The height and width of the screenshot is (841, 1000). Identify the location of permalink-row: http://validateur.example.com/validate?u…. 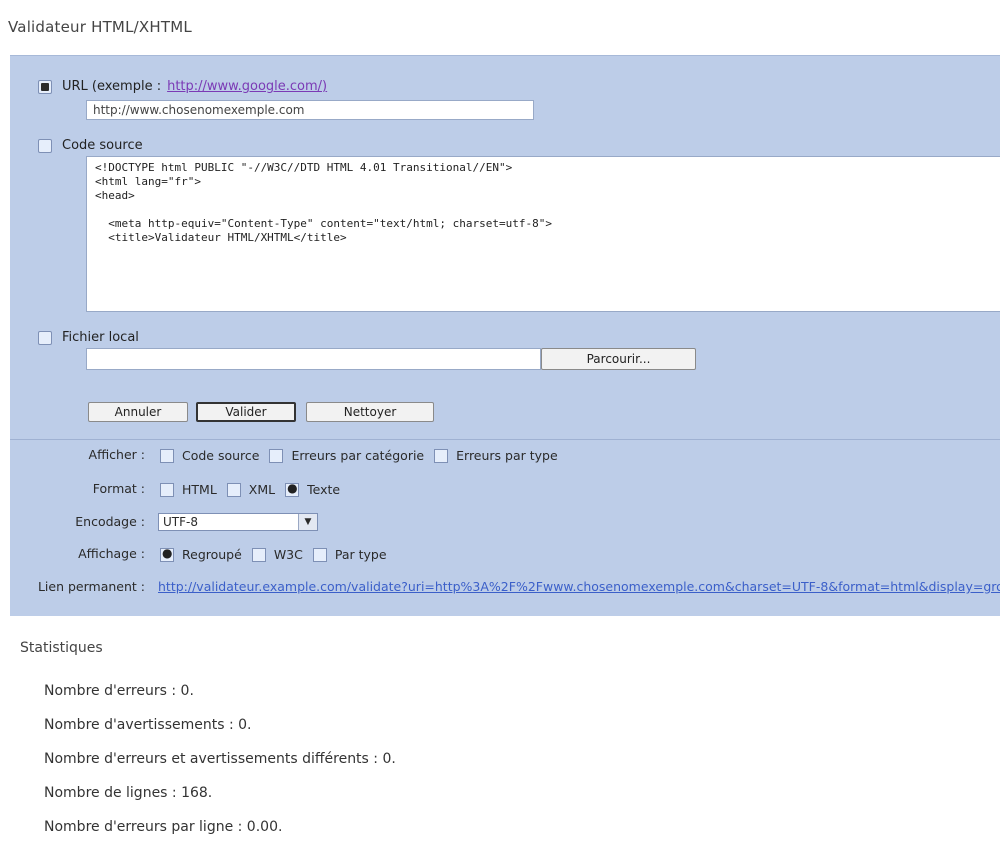
(579, 586).